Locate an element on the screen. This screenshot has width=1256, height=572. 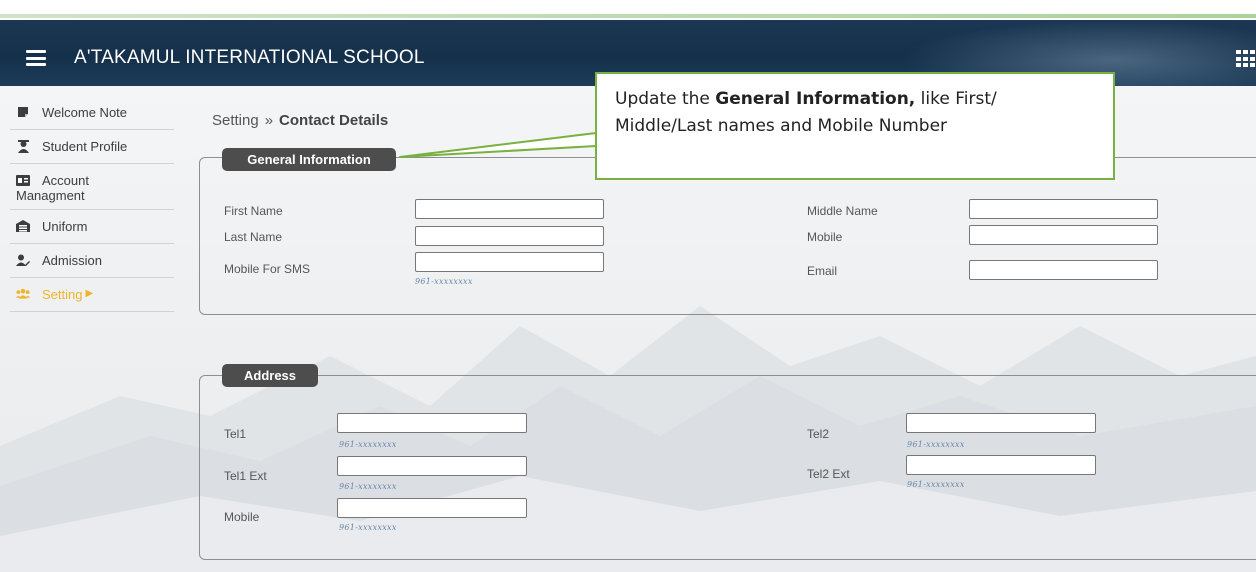
sidebar-item-label: Setting is located at coordinates (62, 294).